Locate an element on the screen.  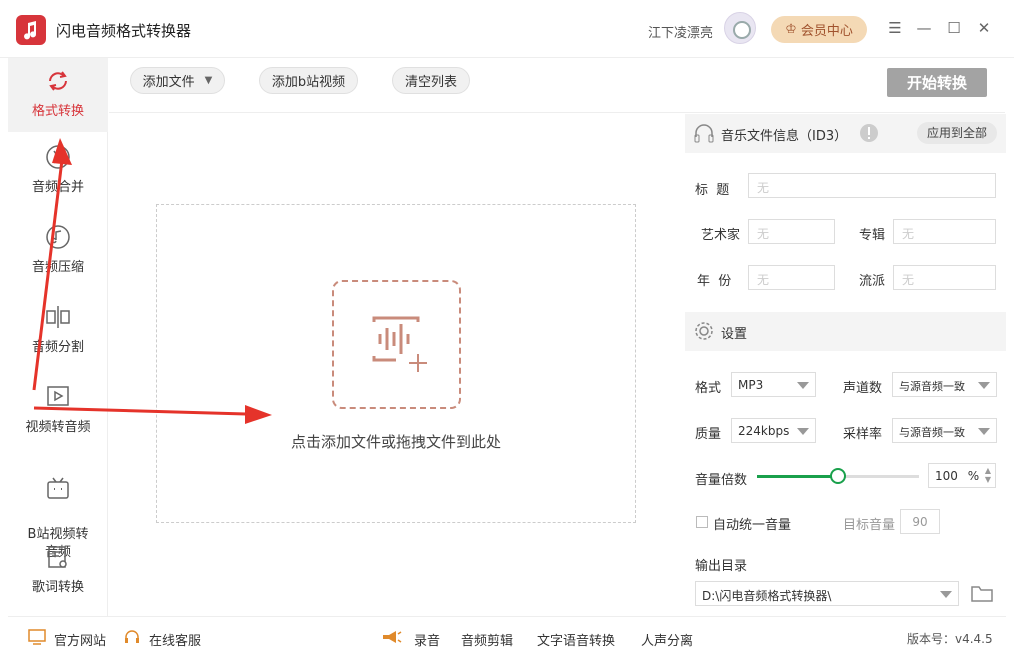
folder-icon is located at coordinates (982, 593).